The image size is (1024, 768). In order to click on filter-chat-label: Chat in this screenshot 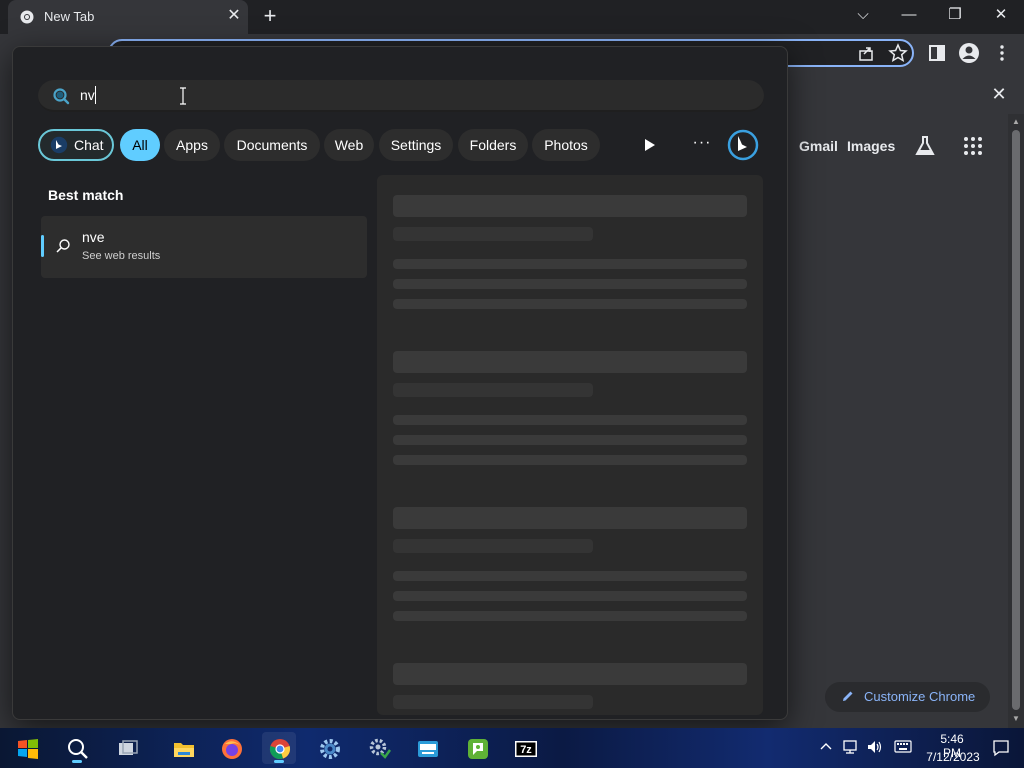, I will do `click(89, 145)`.